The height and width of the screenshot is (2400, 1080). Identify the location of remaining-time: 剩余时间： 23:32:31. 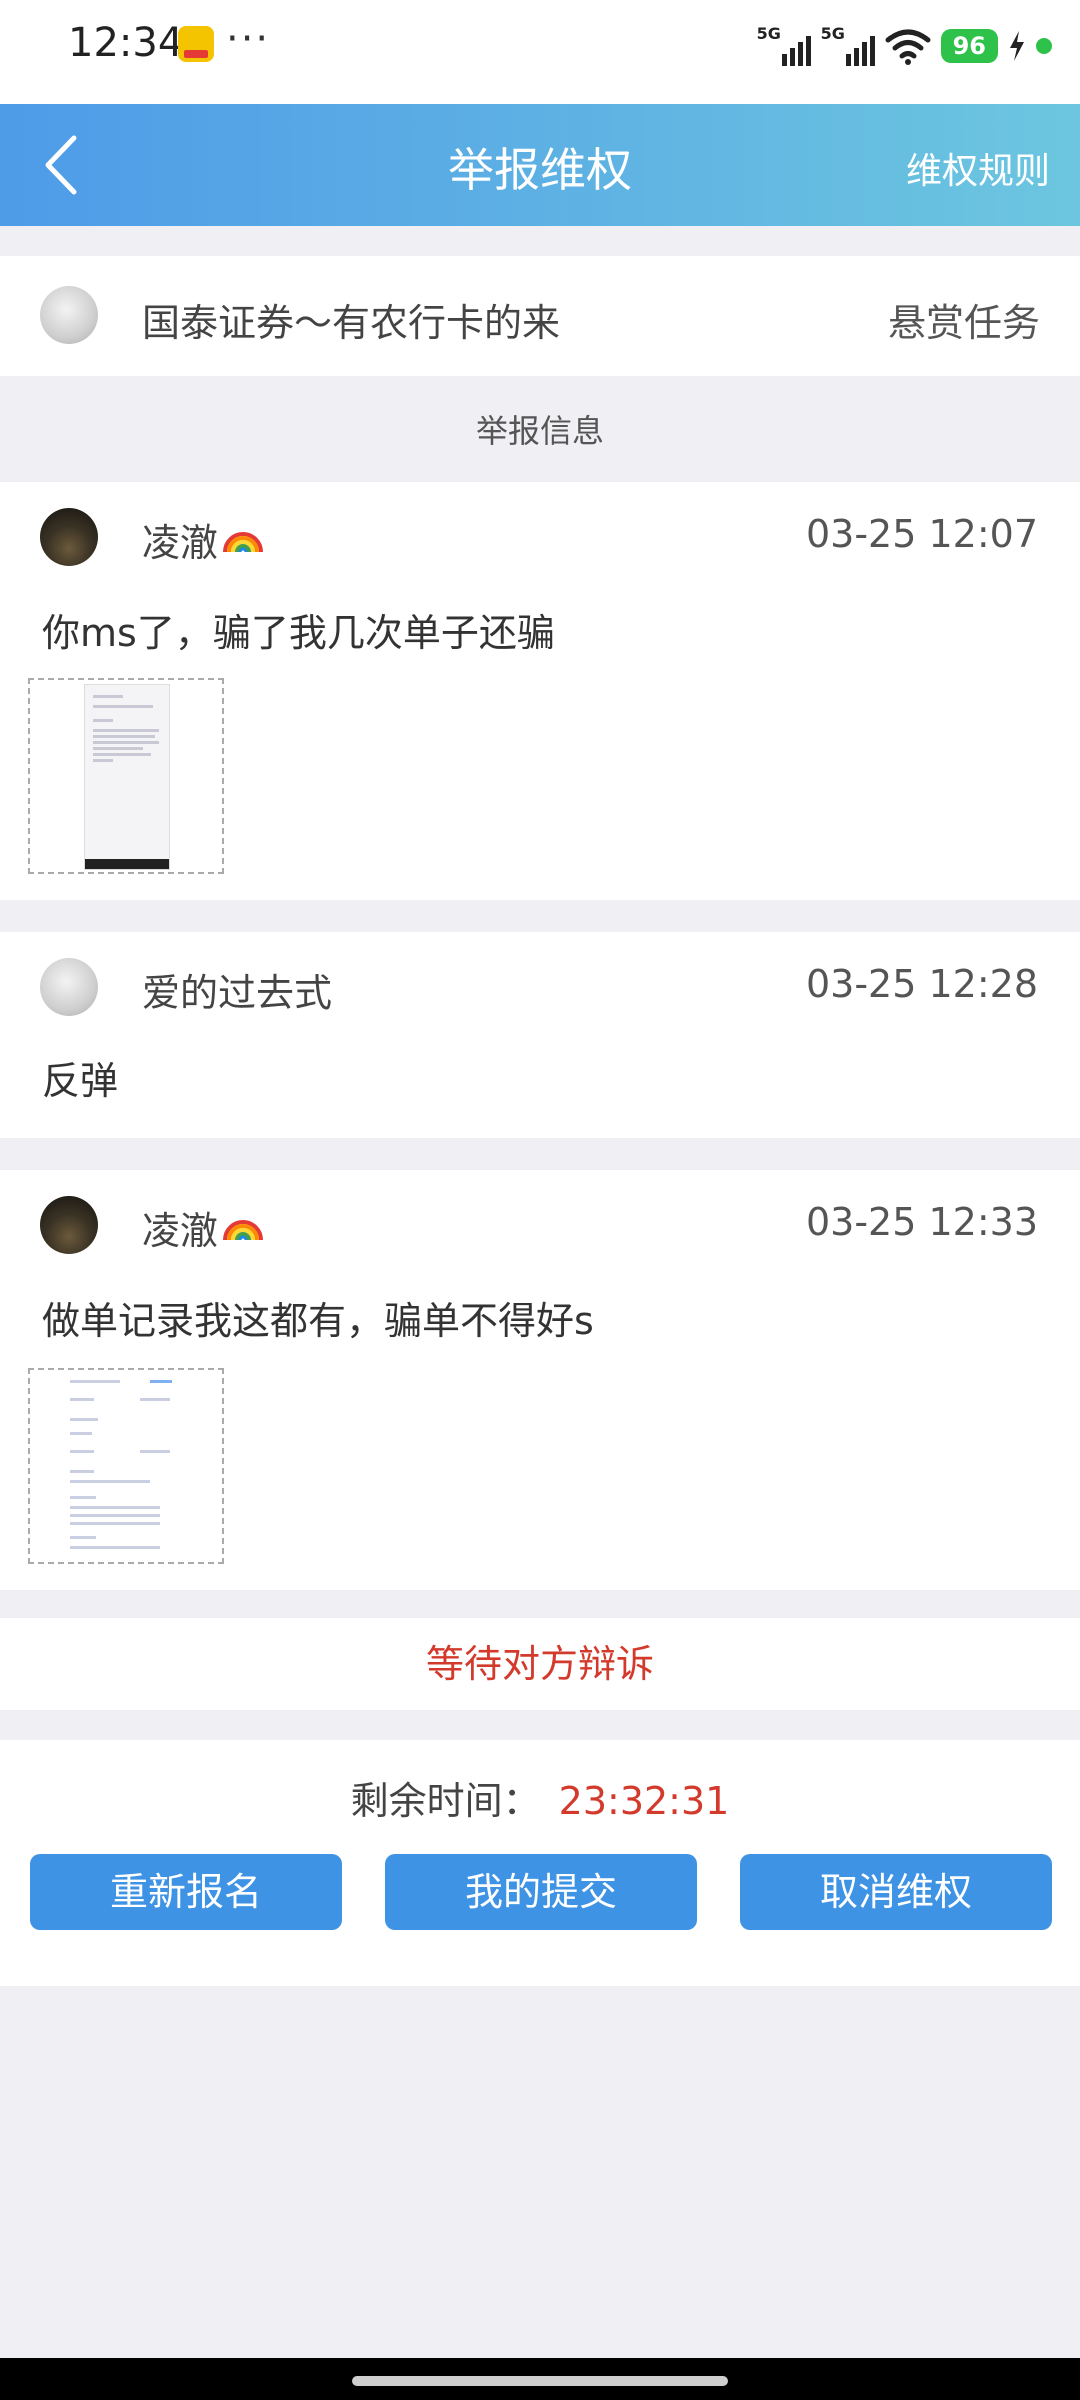
(540, 1797).